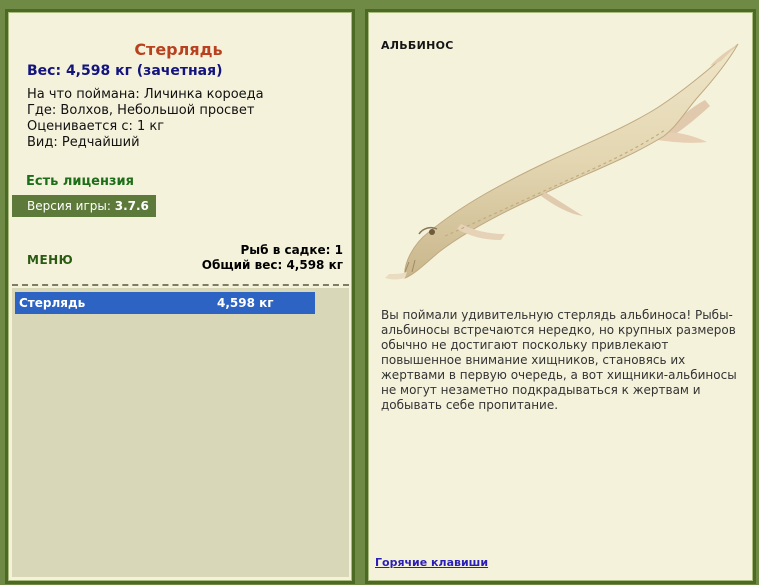 The height and width of the screenshot is (585, 759). Describe the element at coordinates (125, 71) in the screenshot. I see `fish-weight: Вес: 4,598 кг (зачетная)` at that location.